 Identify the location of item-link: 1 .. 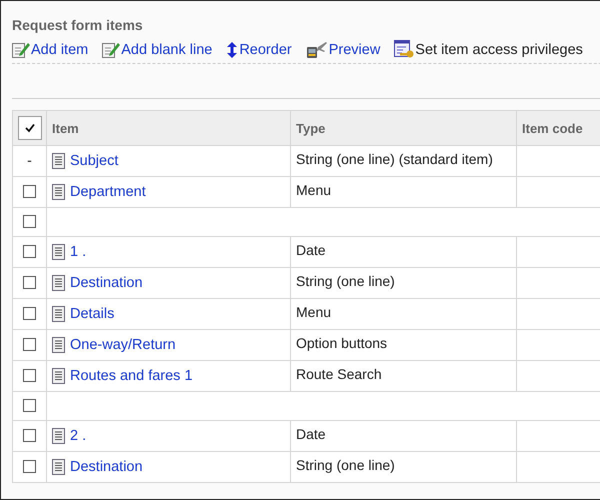
(78, 252).